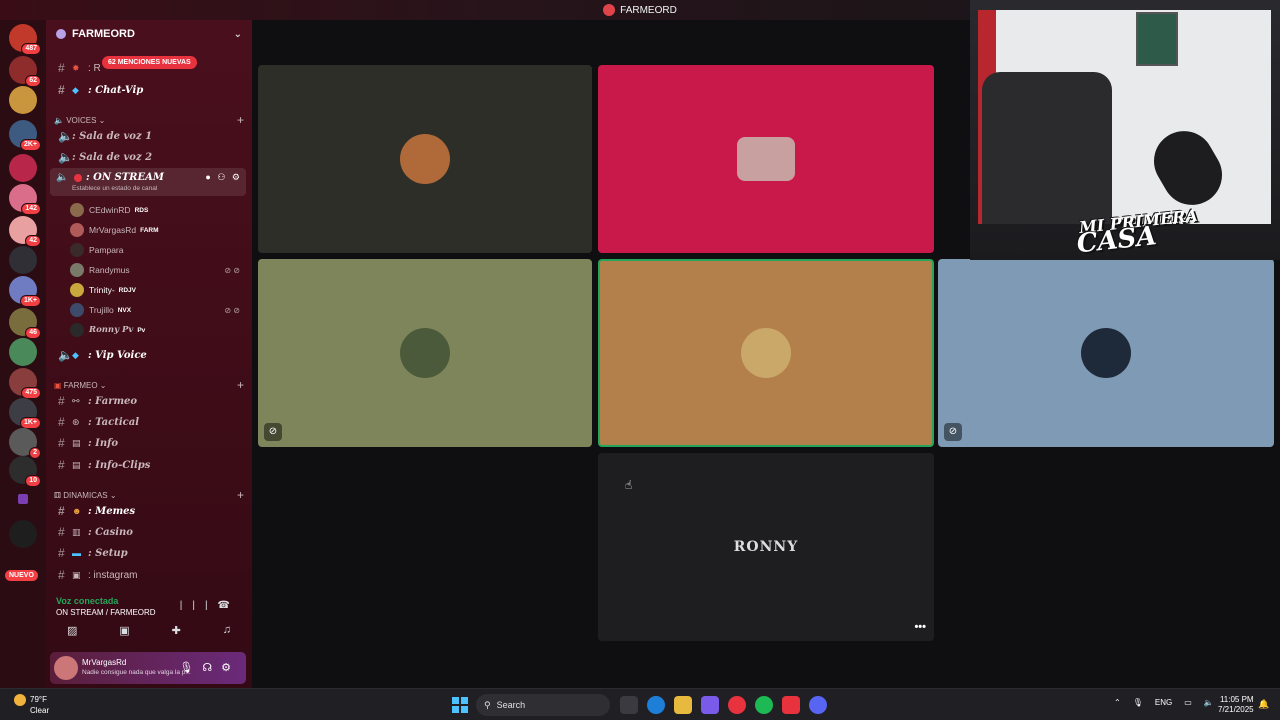  I want to click on search-box: ⚲ Search, so click(543, 705).